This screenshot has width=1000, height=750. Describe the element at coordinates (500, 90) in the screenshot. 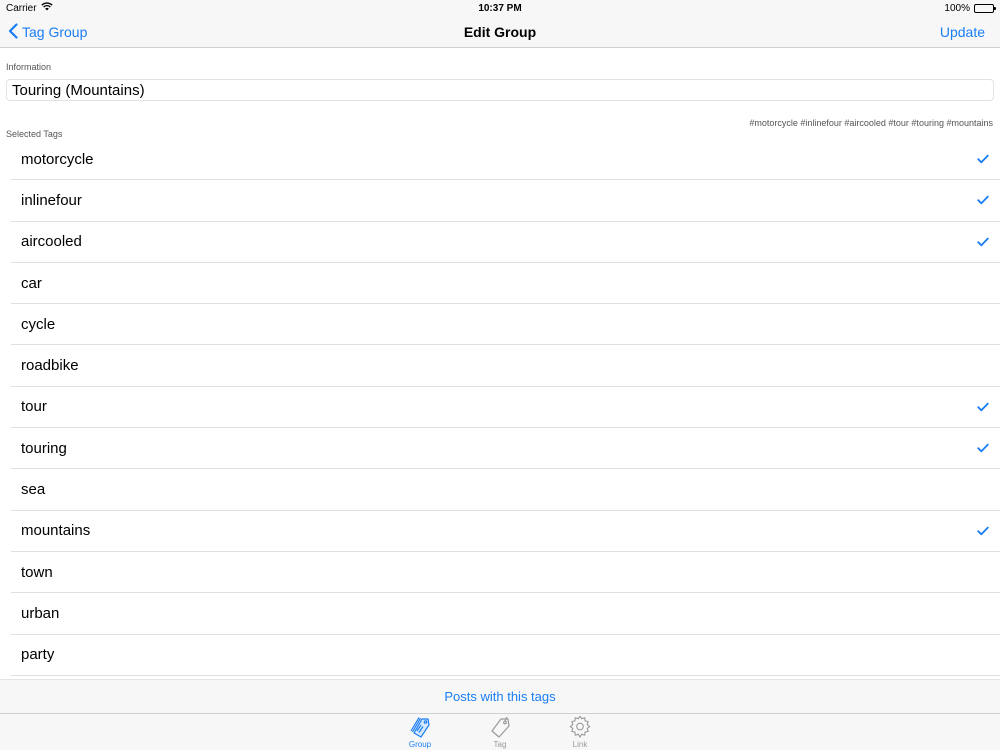

I see `group-name-field: Touring (Mountains)` at that location.